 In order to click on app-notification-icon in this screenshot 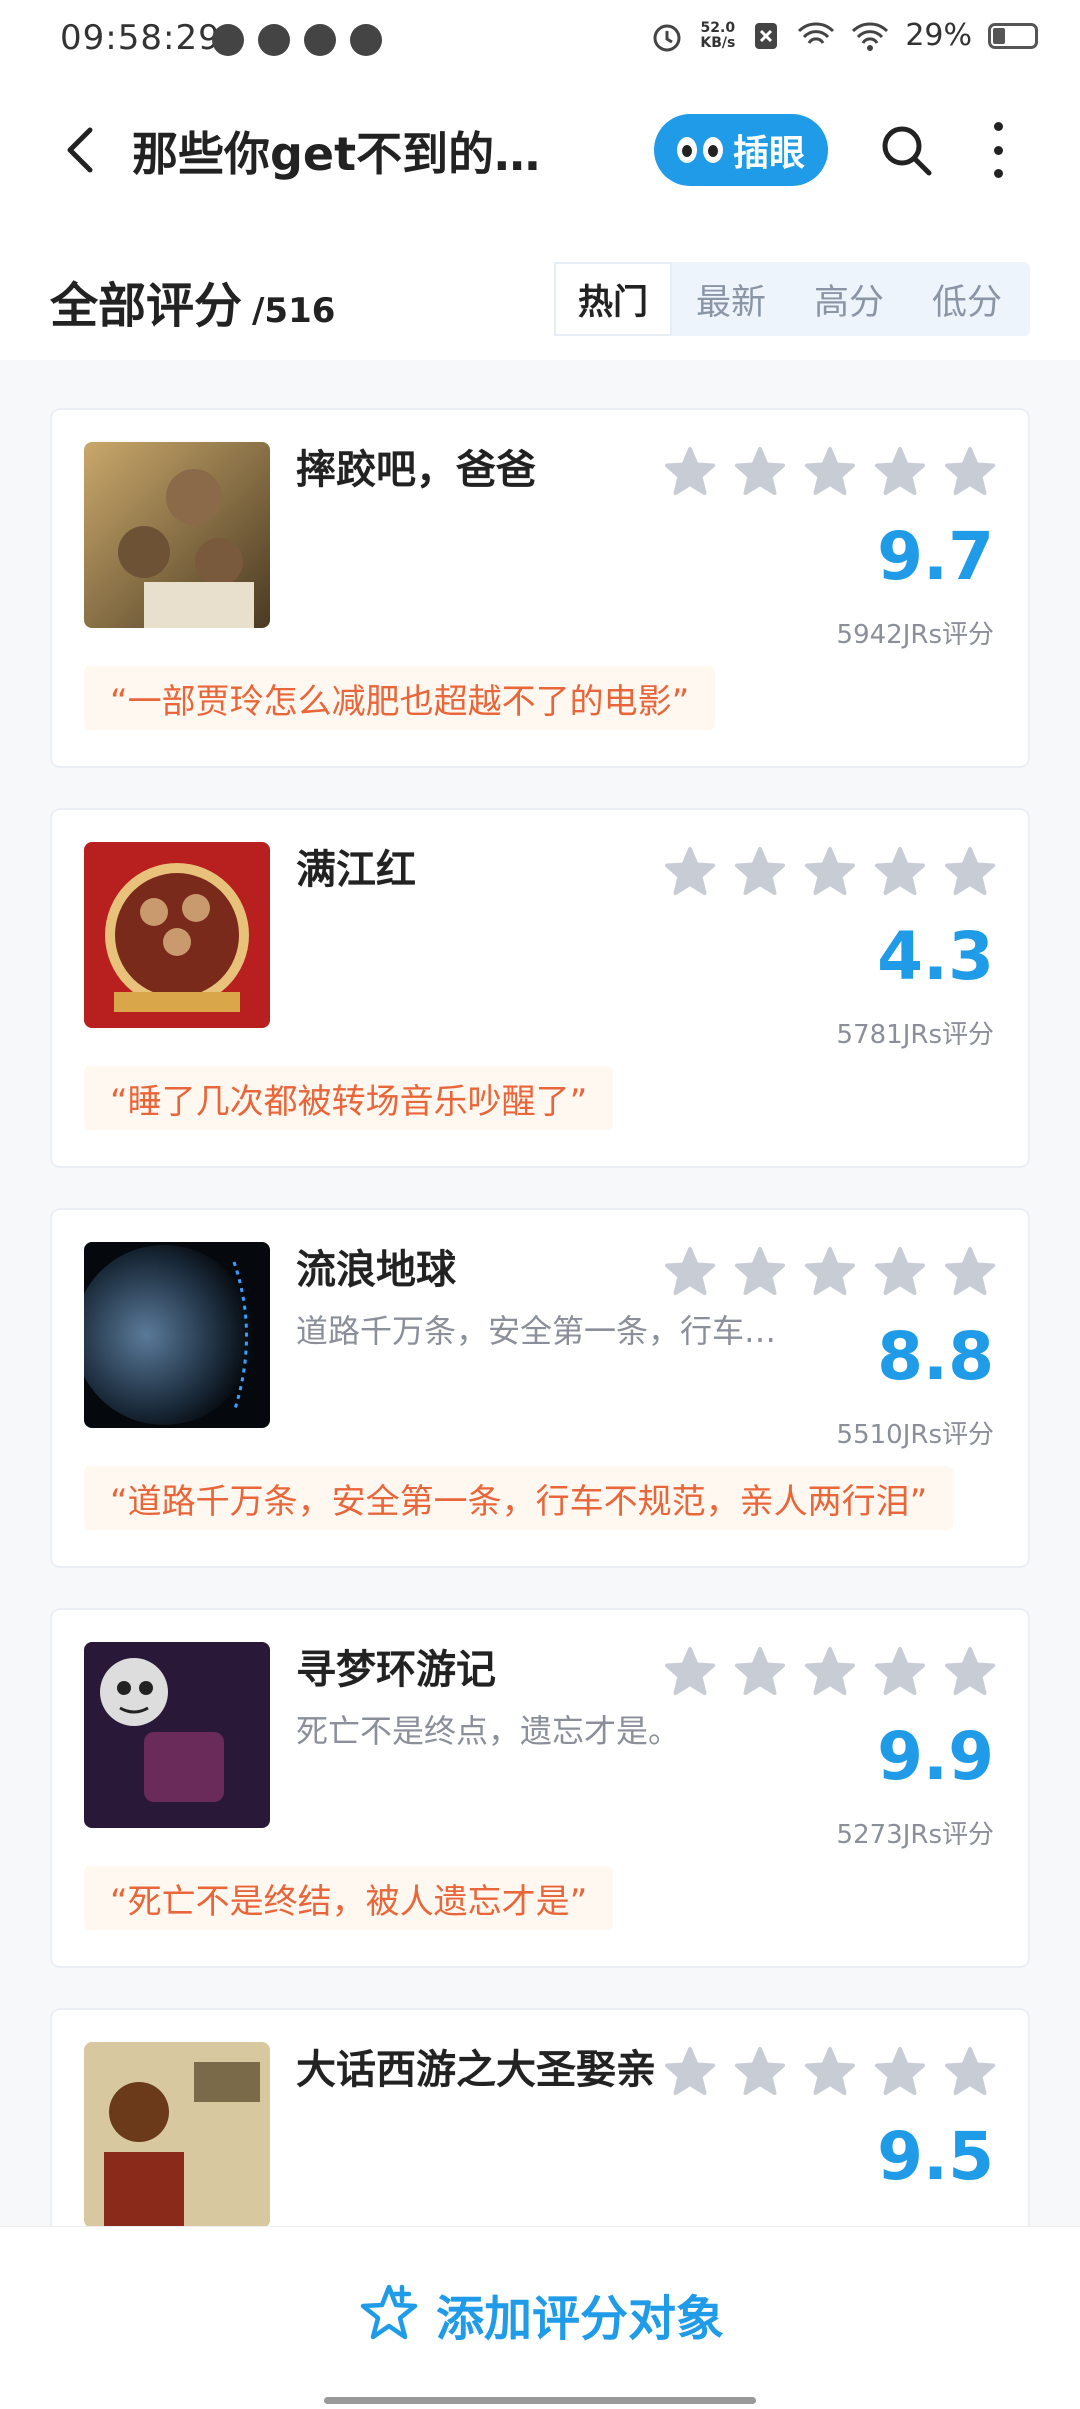, I will do `click(228, 40)`.